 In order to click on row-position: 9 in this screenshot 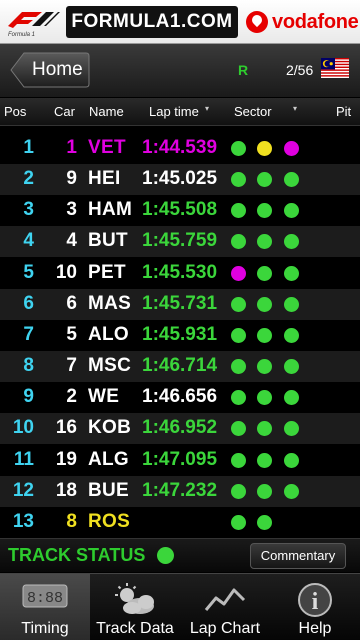, I will do `click(28, 397)`.